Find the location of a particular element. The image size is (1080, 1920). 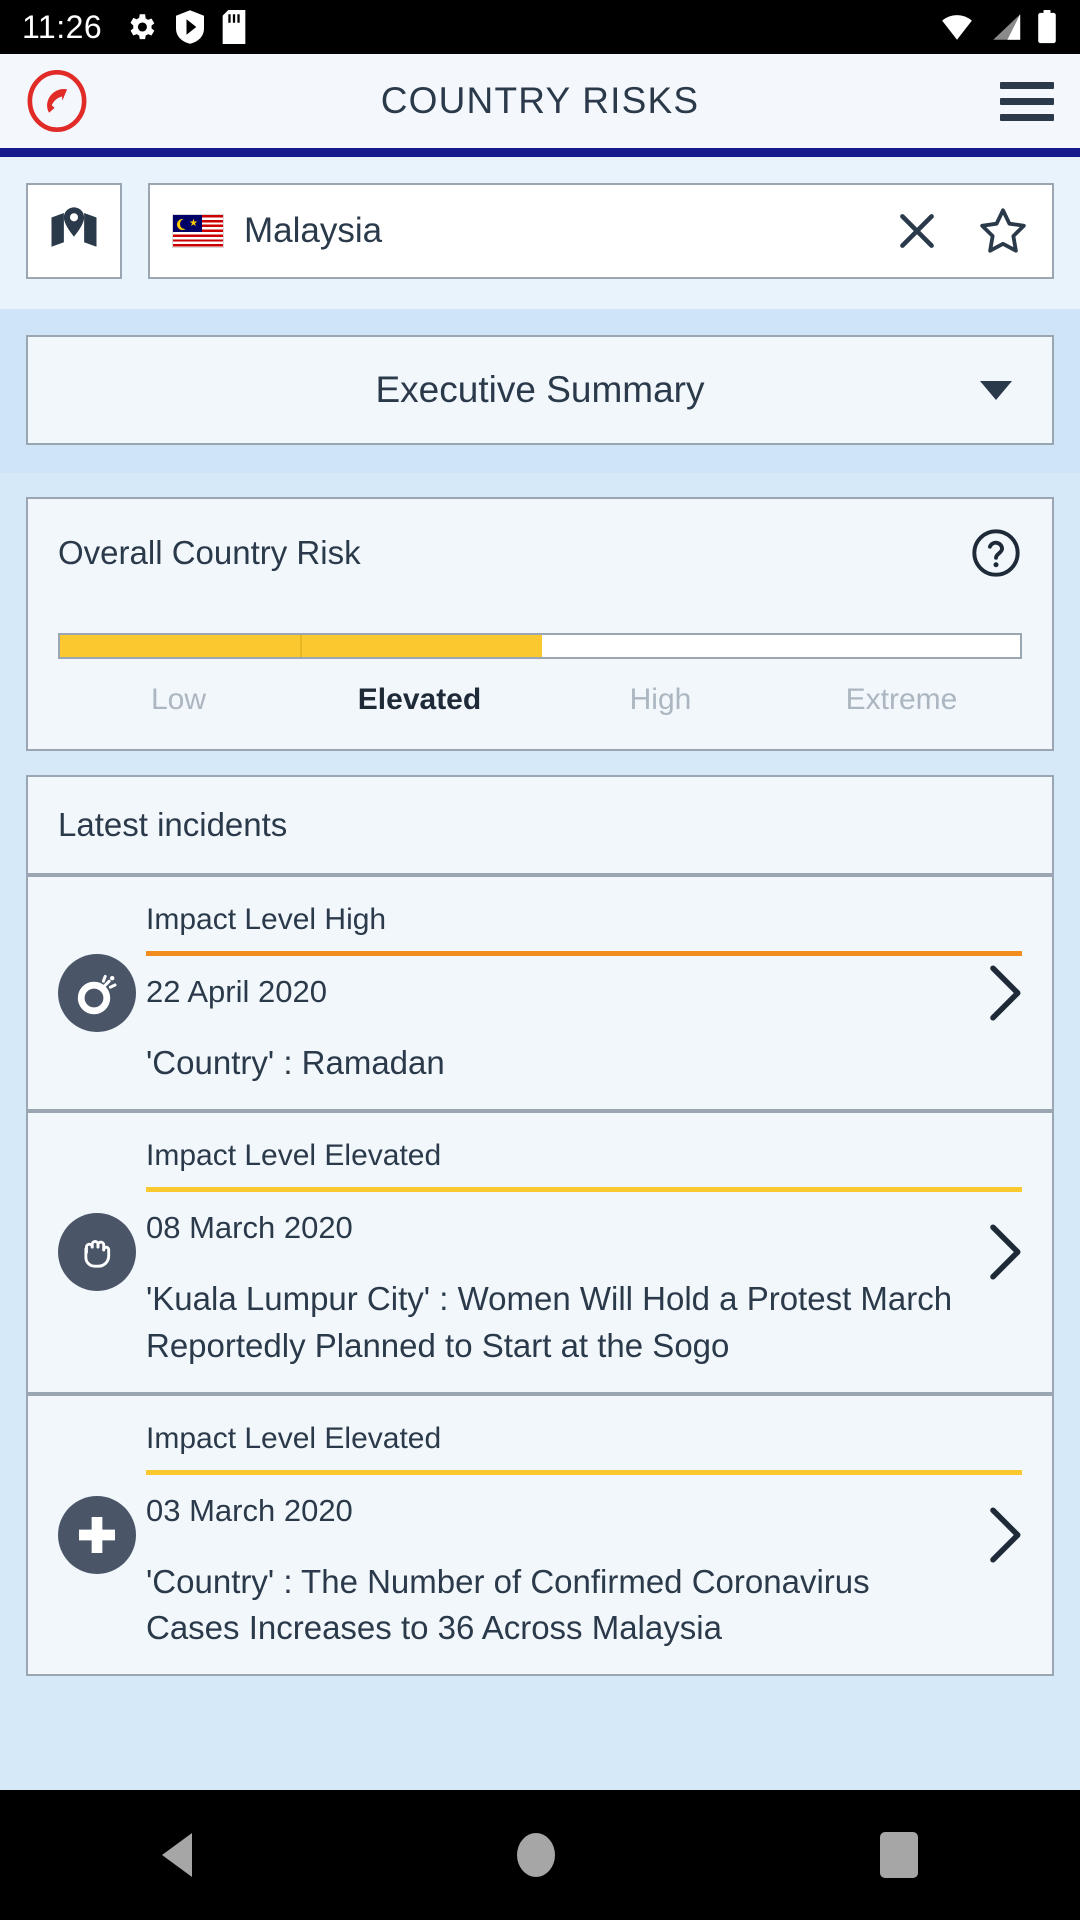

app-bar: COUNTRY RISKS is located at coordinates (540, 101).